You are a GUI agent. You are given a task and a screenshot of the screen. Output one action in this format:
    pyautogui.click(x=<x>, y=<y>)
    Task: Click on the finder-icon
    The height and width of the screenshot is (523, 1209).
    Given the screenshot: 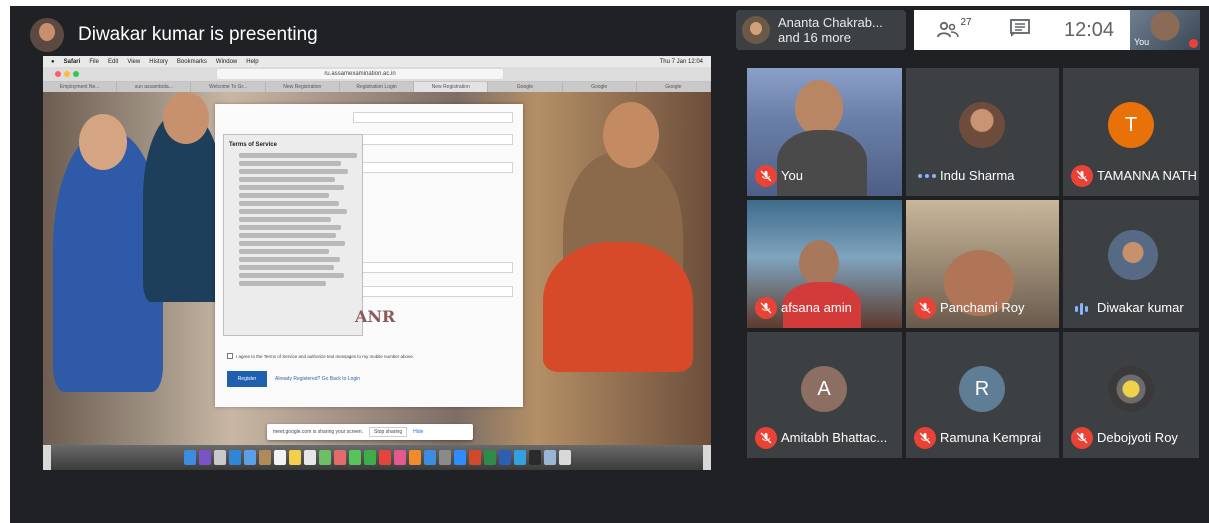 What is the action you would take?
    pyautogui.click(x=189, y=457)
    